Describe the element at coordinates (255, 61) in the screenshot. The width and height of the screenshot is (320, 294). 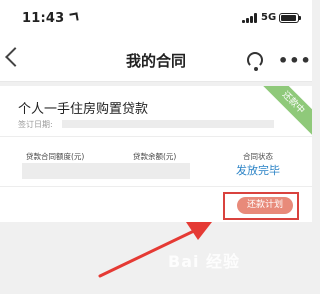
I see `customer-service-icon` at that location.